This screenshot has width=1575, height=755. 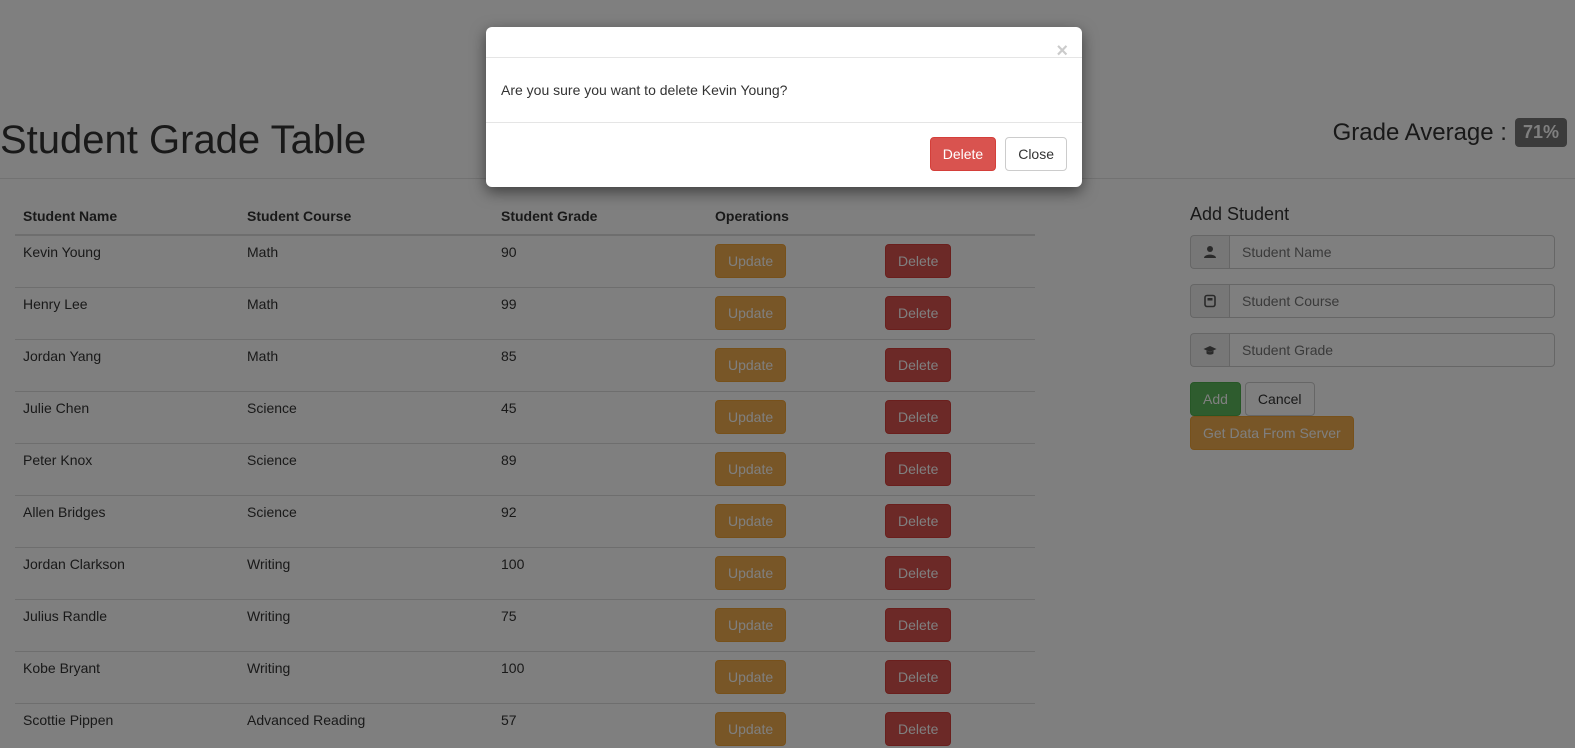 What do you see at coordinates (784, 42) in the screenshot?
I see `modal-header: ×` at bounding box center [784, 42].